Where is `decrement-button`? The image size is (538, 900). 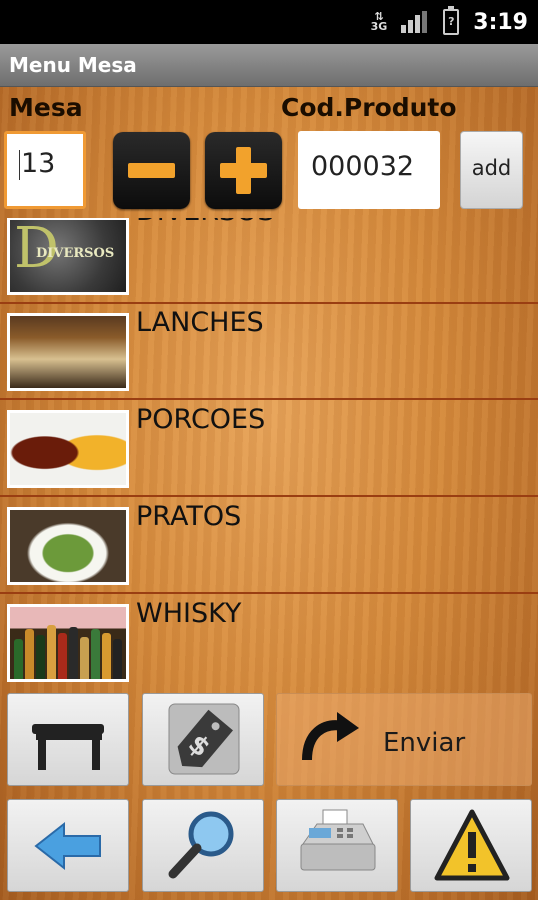
decrement-button is located at coordinates (151, 170).